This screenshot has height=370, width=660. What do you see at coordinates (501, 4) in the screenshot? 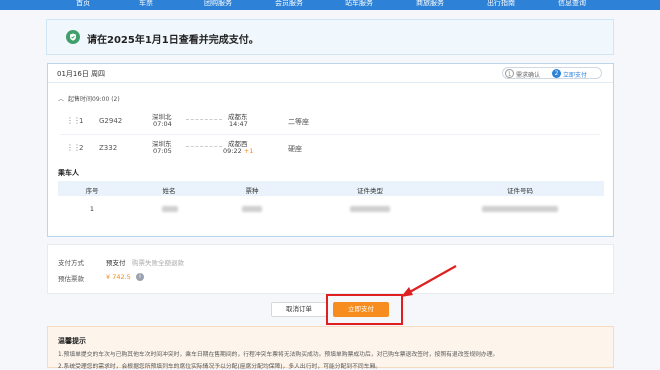
I see `nav-item-guide: 出行指南` at bounding box center [501, 4].